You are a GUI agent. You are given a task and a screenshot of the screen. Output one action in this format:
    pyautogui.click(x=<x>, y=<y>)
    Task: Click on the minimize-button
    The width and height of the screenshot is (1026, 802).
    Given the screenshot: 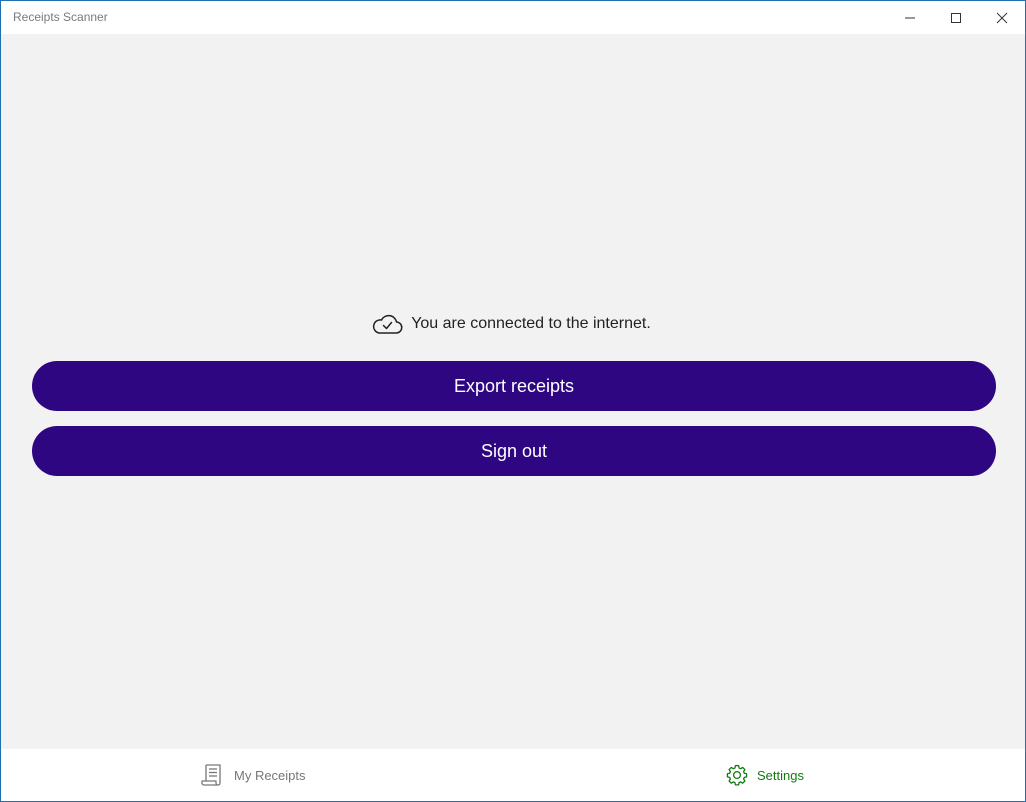 What is the action you would take?
    pyautogui.click(x=910, y=17)
    